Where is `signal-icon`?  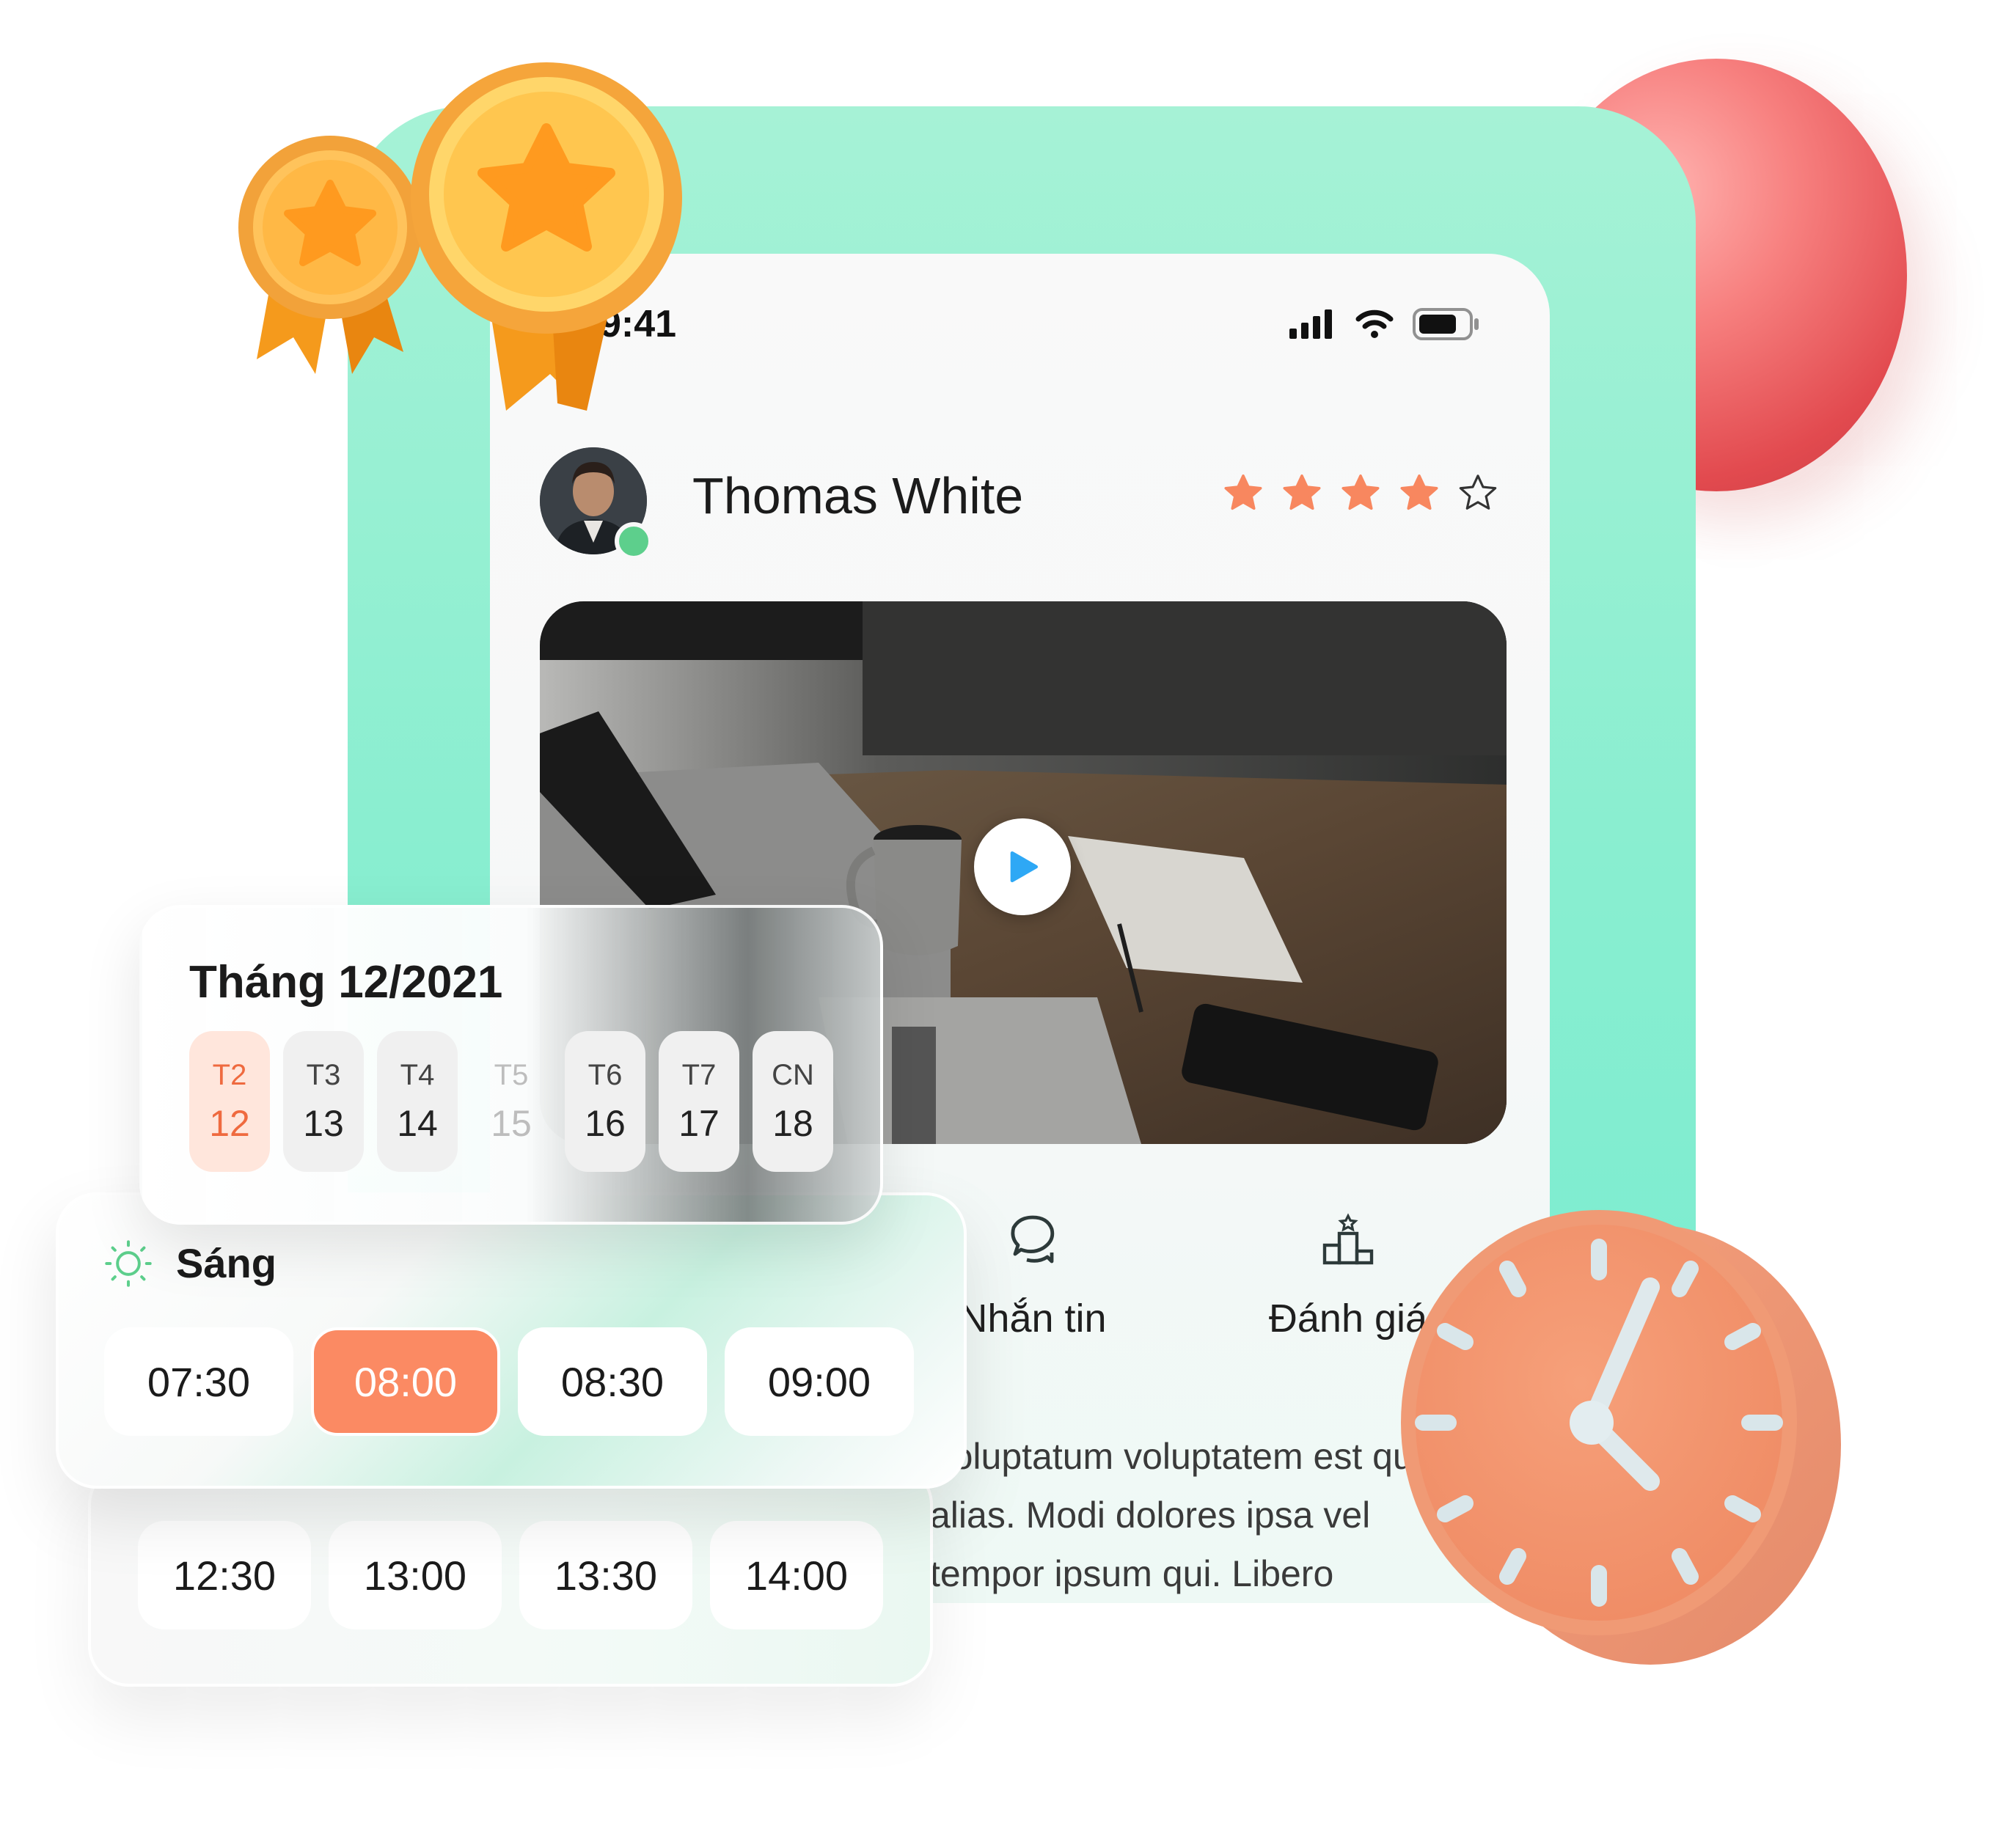 signal-icon is located at coordinates (1310, 324).